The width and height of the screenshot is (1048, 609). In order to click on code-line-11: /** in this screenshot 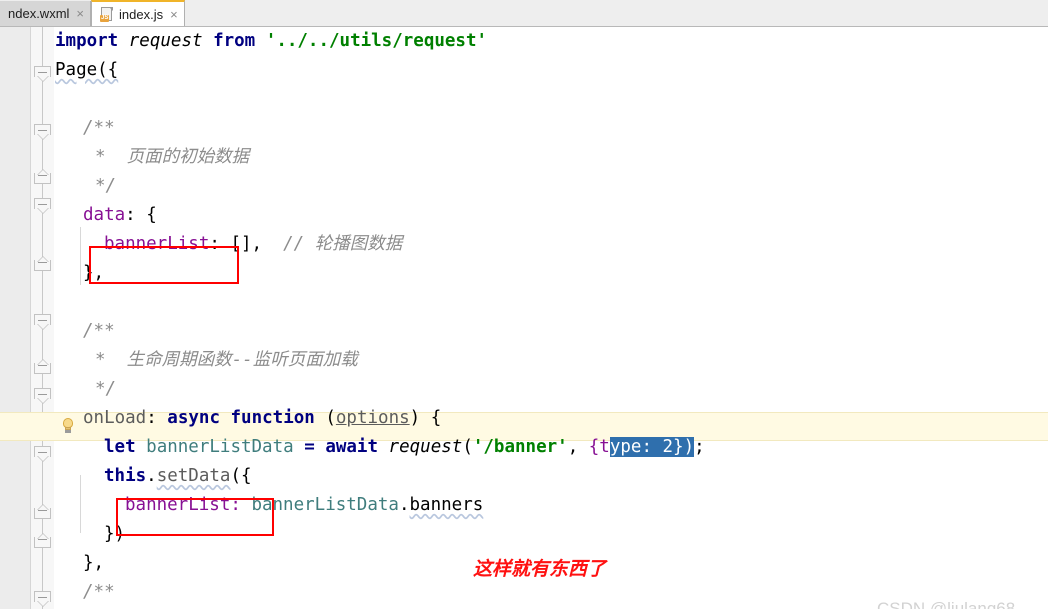, I will do `click(85, 331)`.